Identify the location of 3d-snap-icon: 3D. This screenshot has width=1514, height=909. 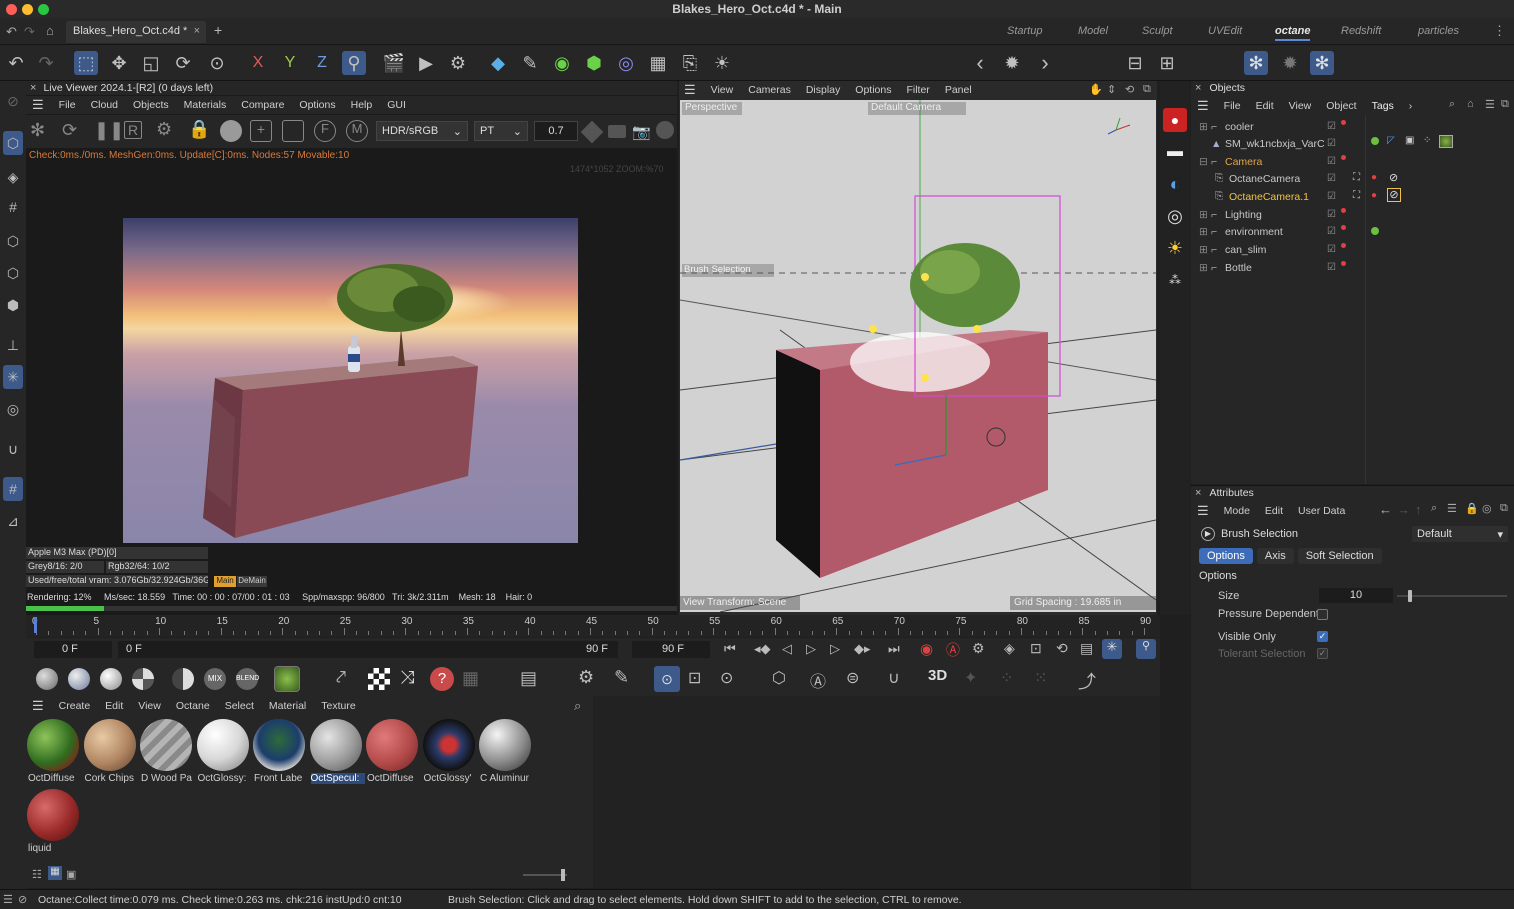
(937, 675).